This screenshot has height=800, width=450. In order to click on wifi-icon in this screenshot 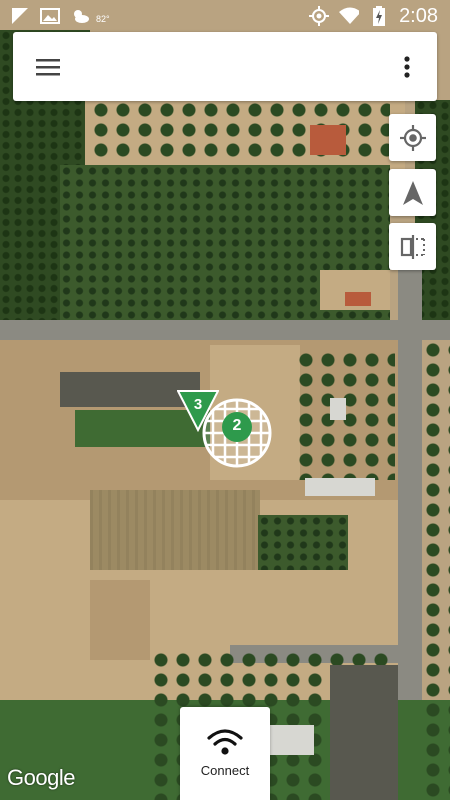, I will do `click(225, 742)`.